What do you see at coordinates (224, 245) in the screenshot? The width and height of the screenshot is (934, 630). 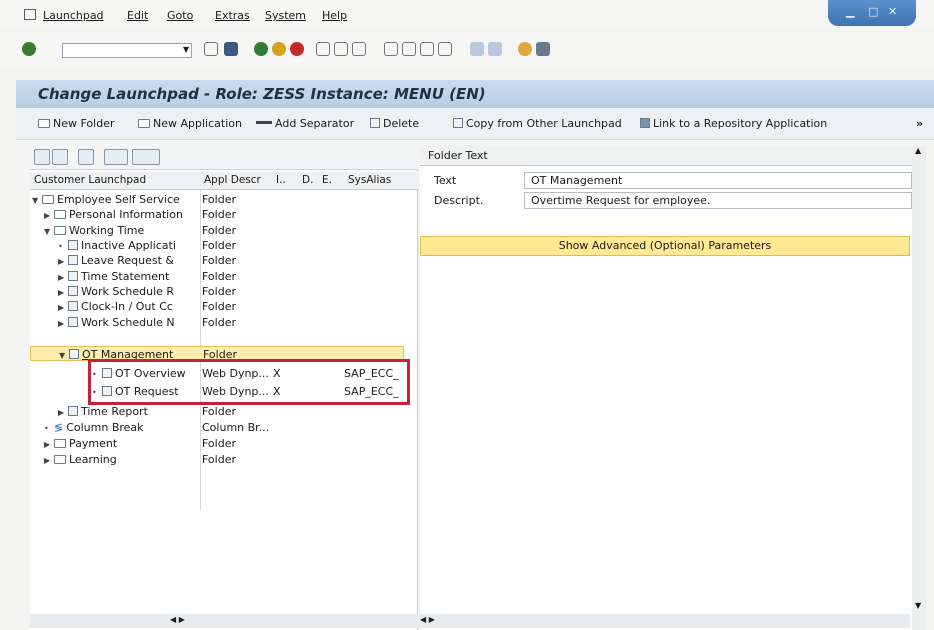 I see `tree-row: • Inactive Applicati Folder` at bounding box center [224, 245].